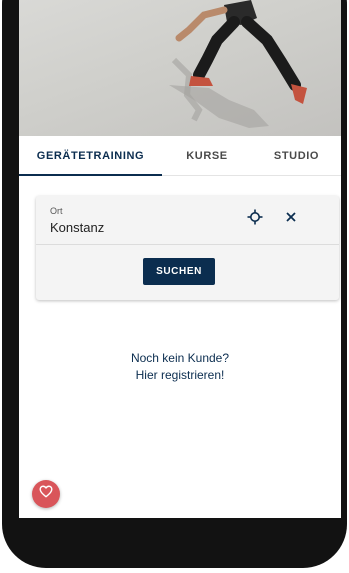 This screenshot has width=349, height=573. I want to click on heart-icon, so click(46, 494).